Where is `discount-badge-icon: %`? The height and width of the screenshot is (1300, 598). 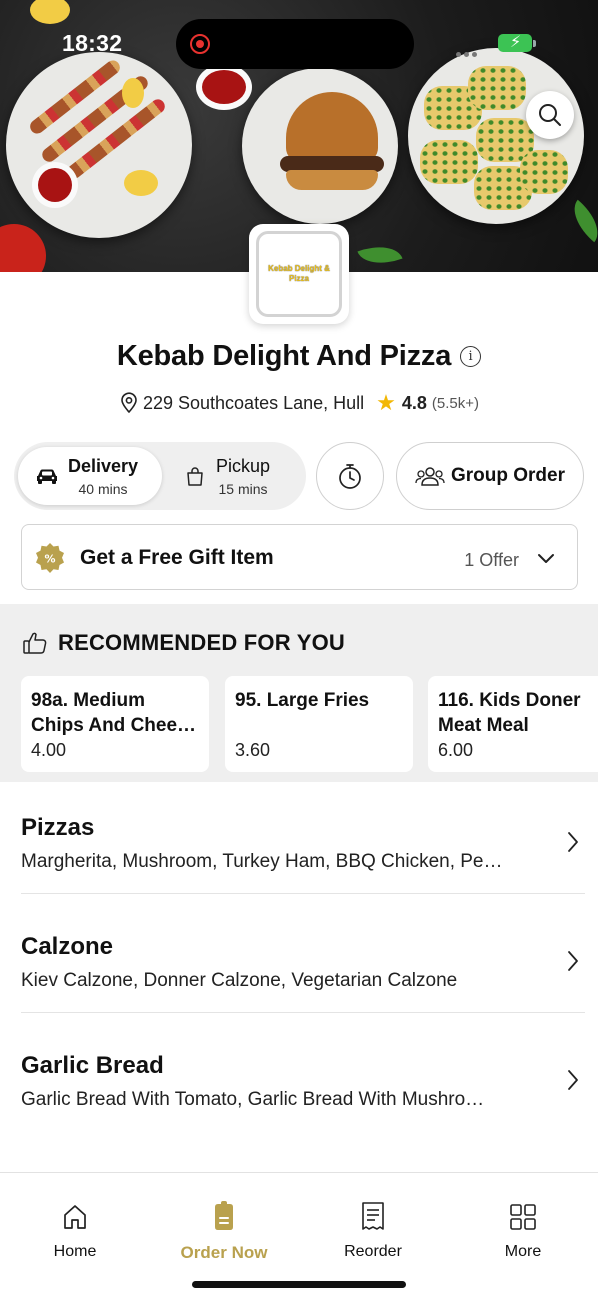
discount-badge-icon: % is located at coordinates (50, 558).